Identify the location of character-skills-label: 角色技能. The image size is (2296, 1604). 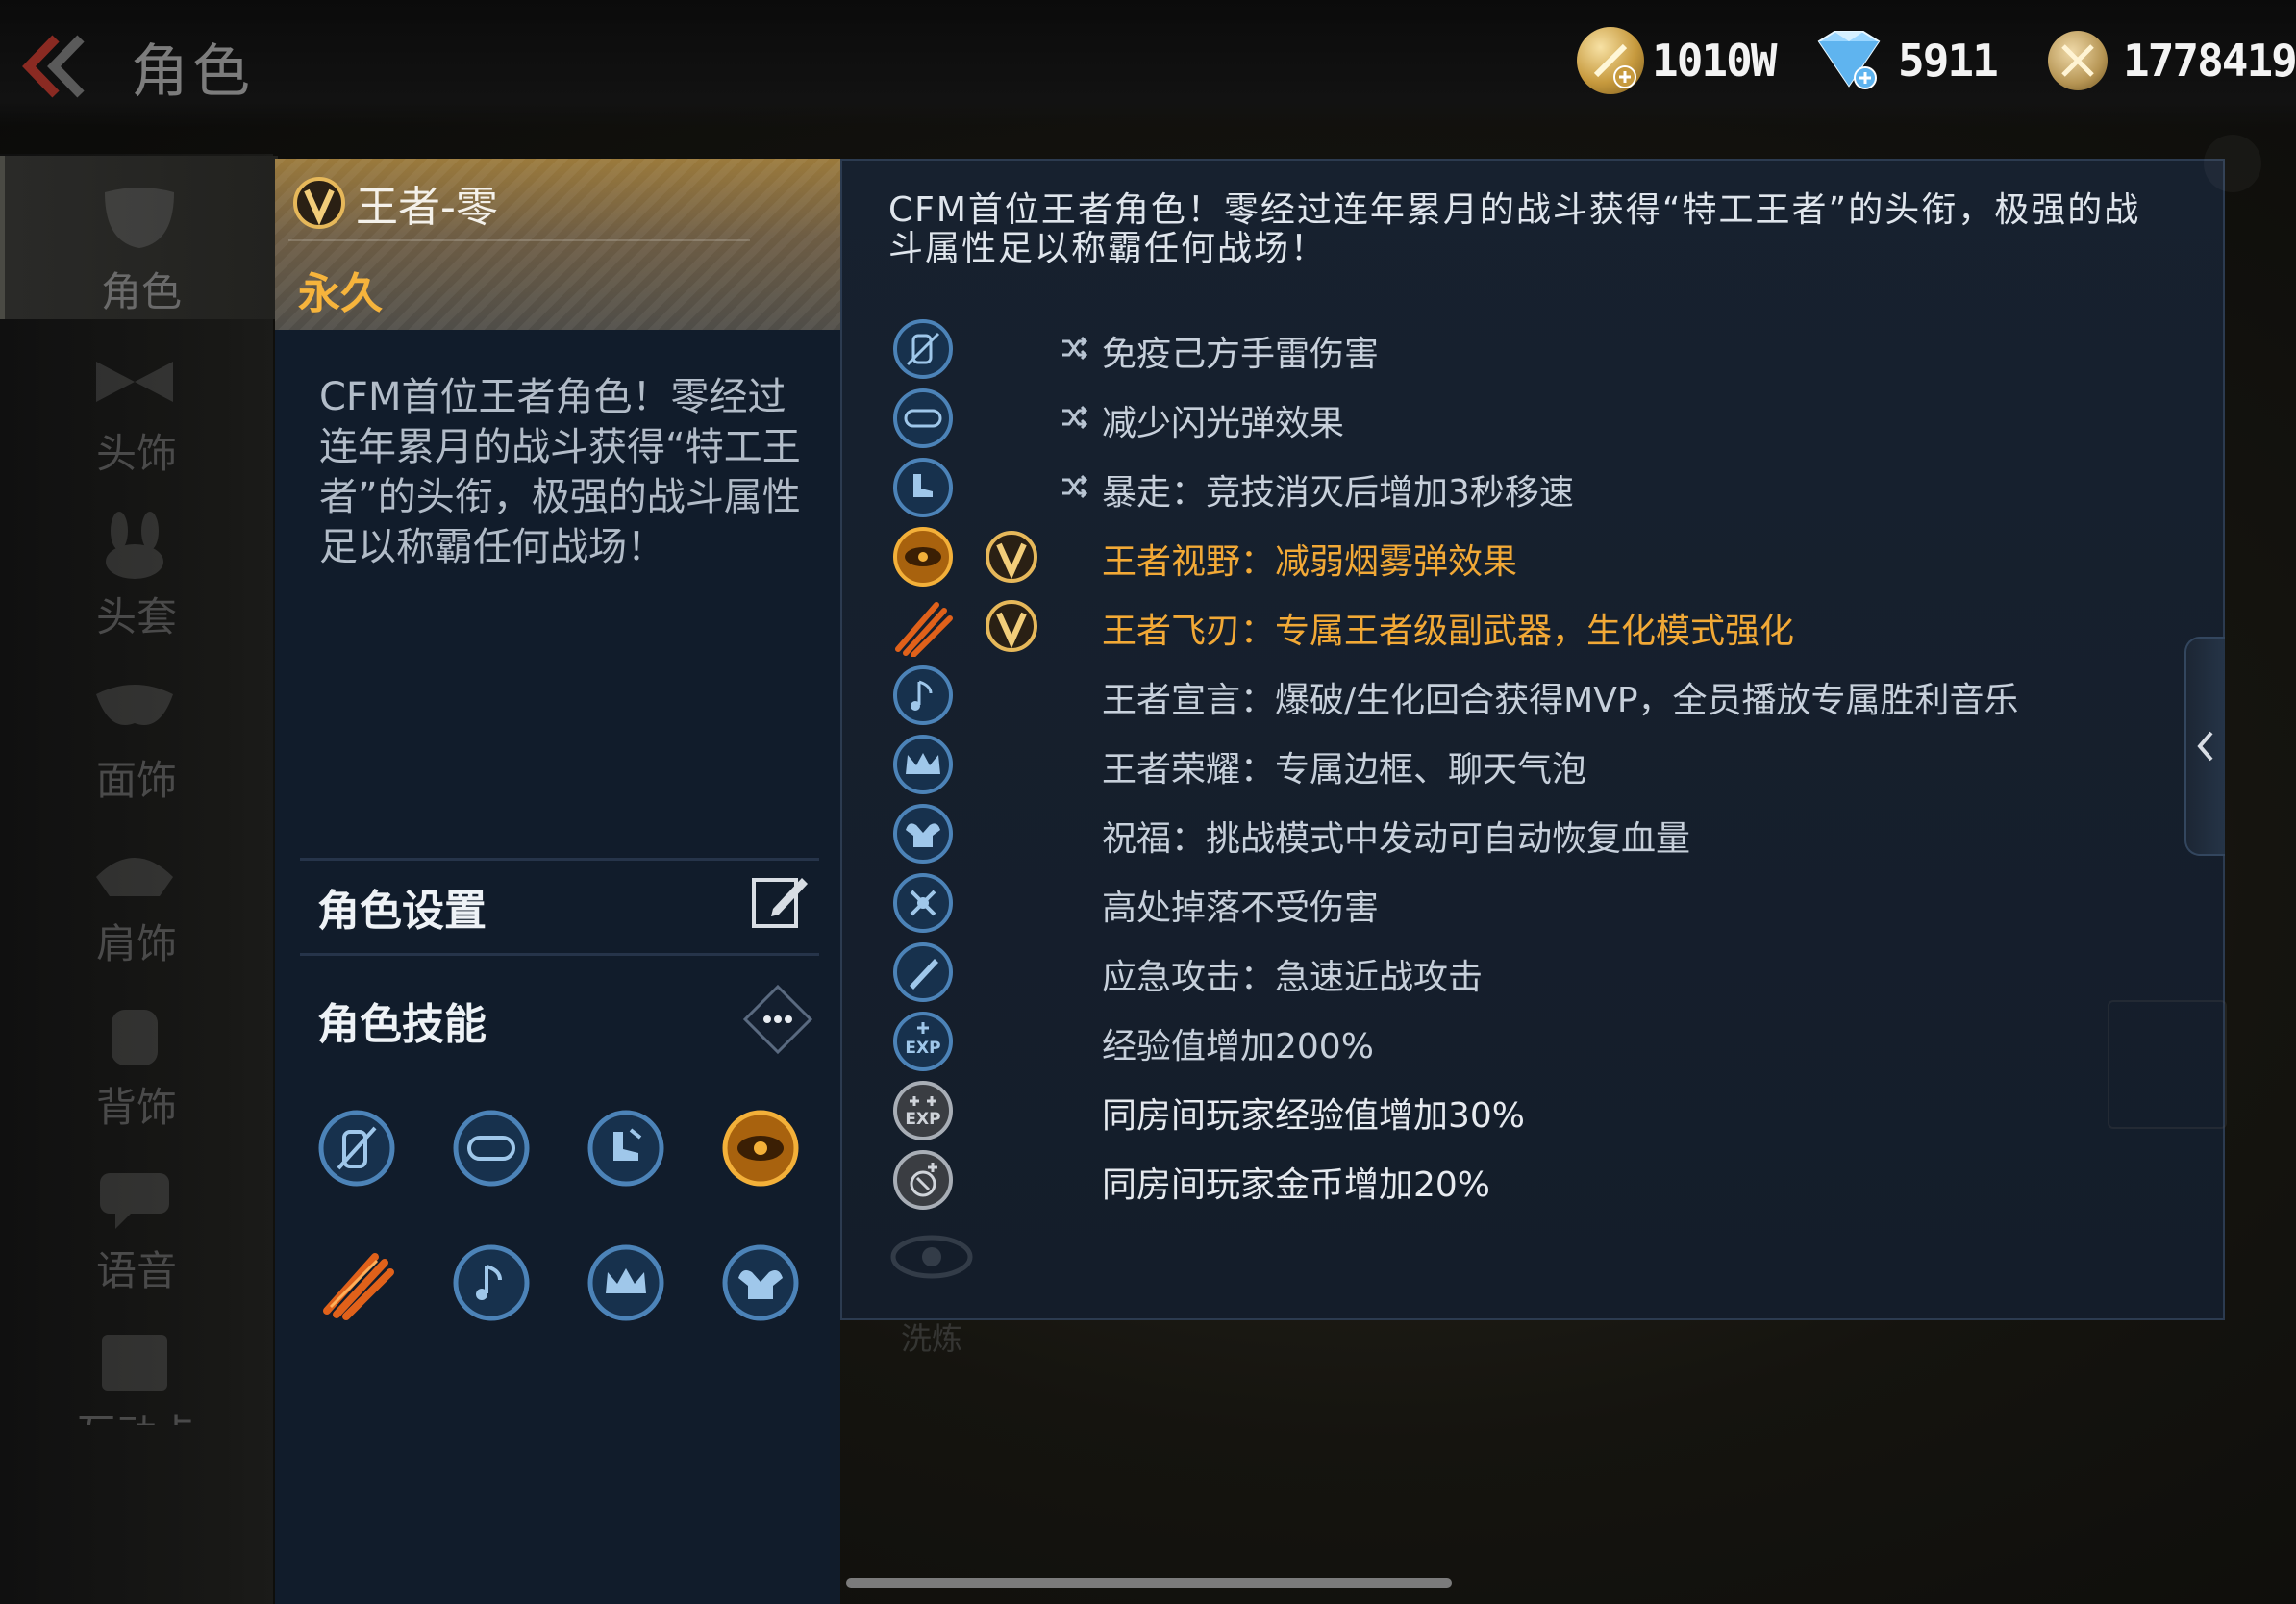
(402, 1024).